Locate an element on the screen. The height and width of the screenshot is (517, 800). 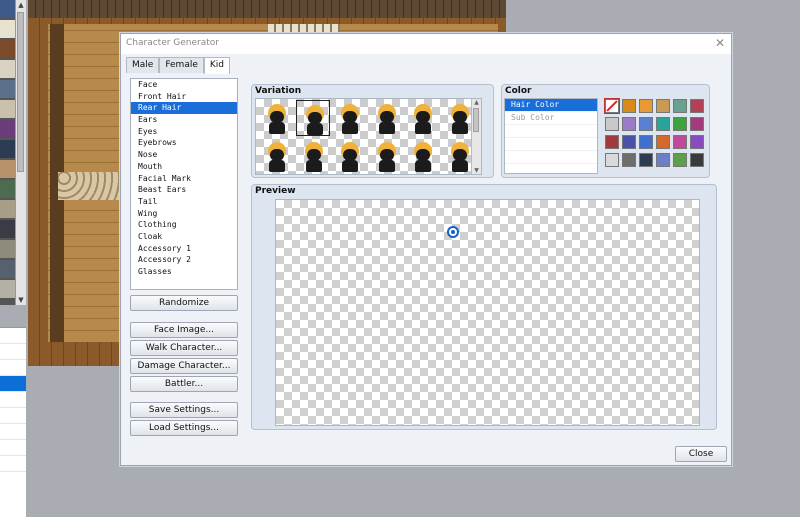
list-item: Face is located at coordinates (184, 85).